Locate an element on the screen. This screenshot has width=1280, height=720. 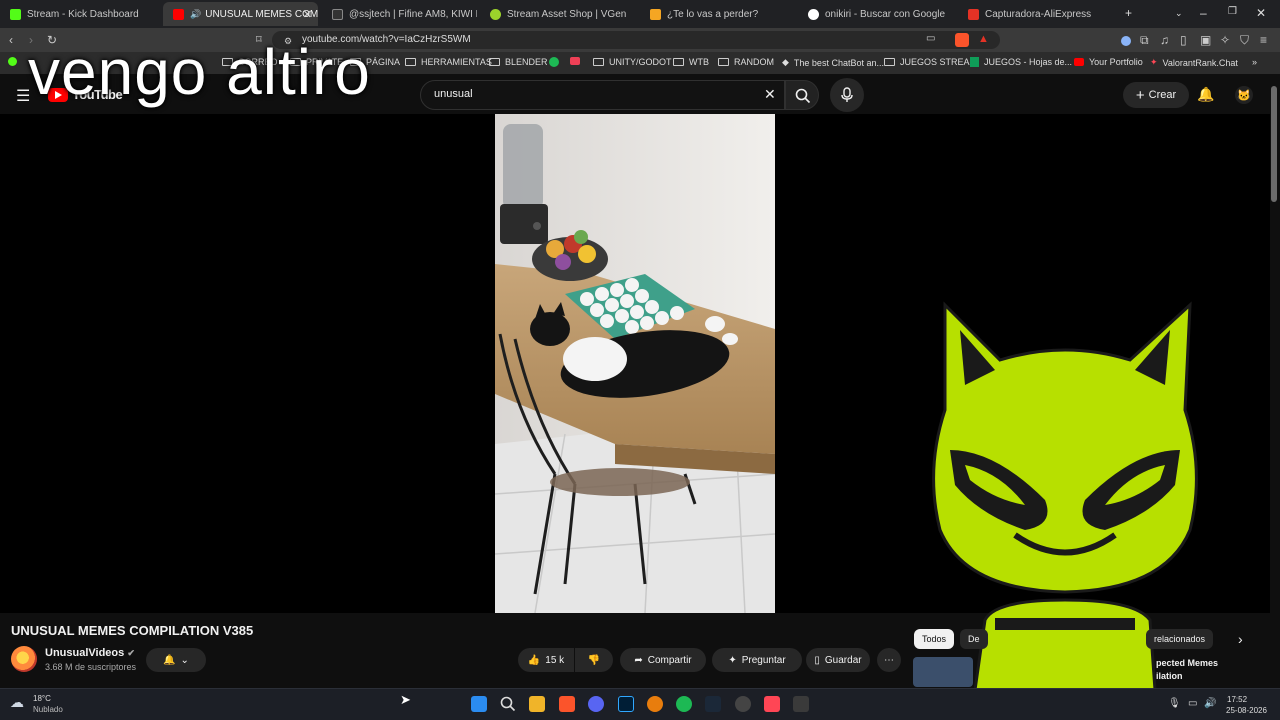
suggested-video-title: pected Memes ilation is located at coordinates (1187, 670).